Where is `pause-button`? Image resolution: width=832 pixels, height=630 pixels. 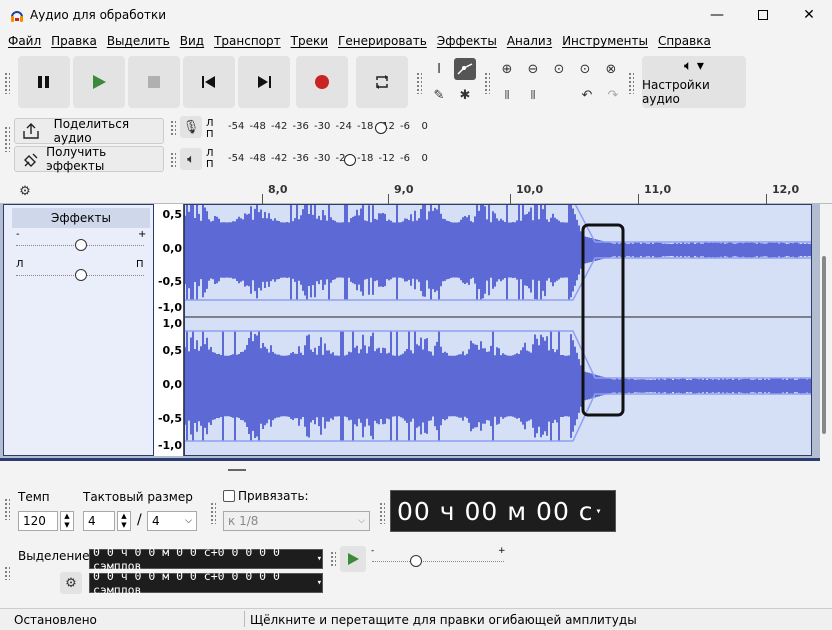 pause-button is located at coordinates (44, 82).